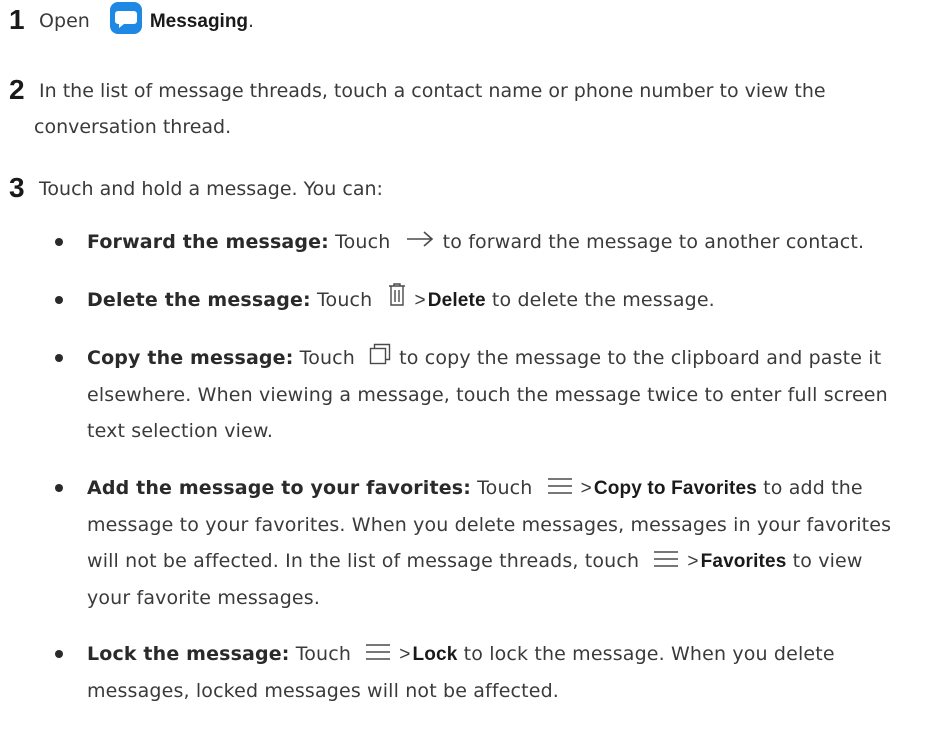  What do you see at coordinates (17, 19) in the screenshot?
I see `step-number: 1` at bounding box center [17, 19].